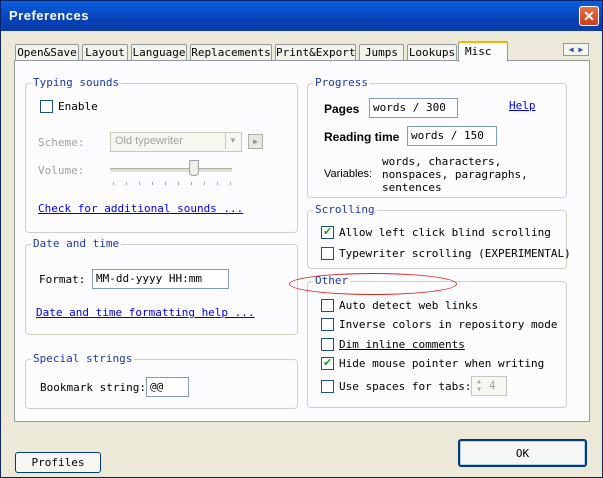  I want to click on window-title: Preferences, so click(49, 15).